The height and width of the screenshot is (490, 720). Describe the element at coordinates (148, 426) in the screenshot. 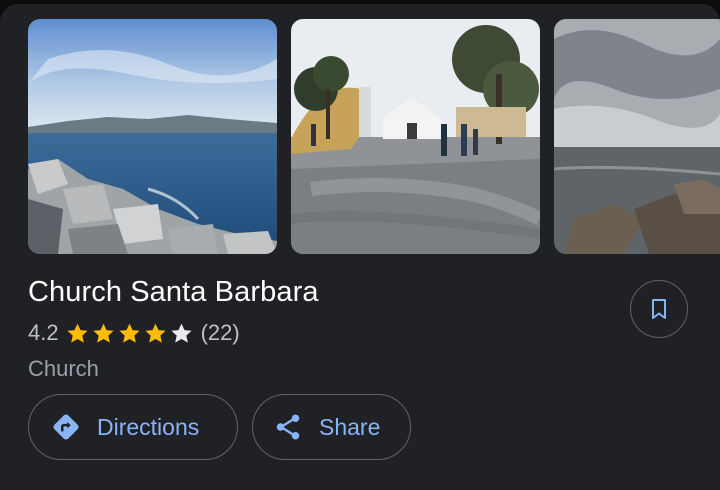

I see `directions-label: Directions` at that location.